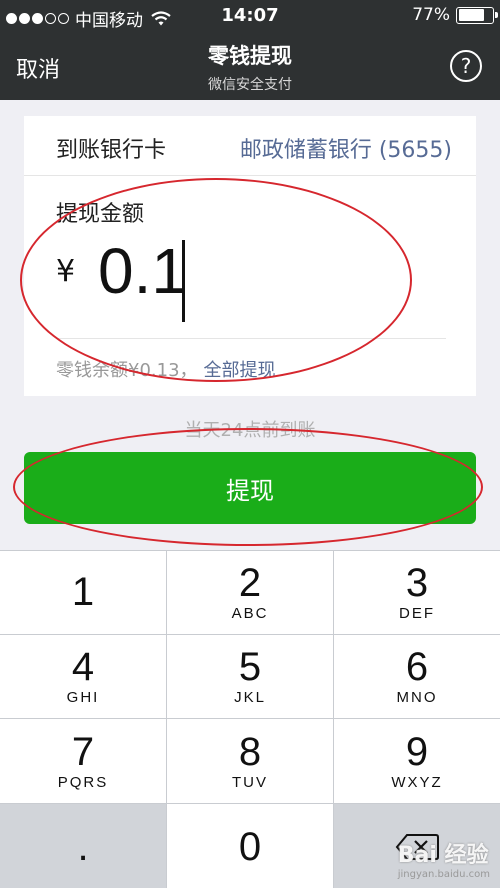 The image size is (500, 888). What do you see at coordinates (251, 338) in the screenshot?
I see `amount-divider` at bounding box center [251, 338].